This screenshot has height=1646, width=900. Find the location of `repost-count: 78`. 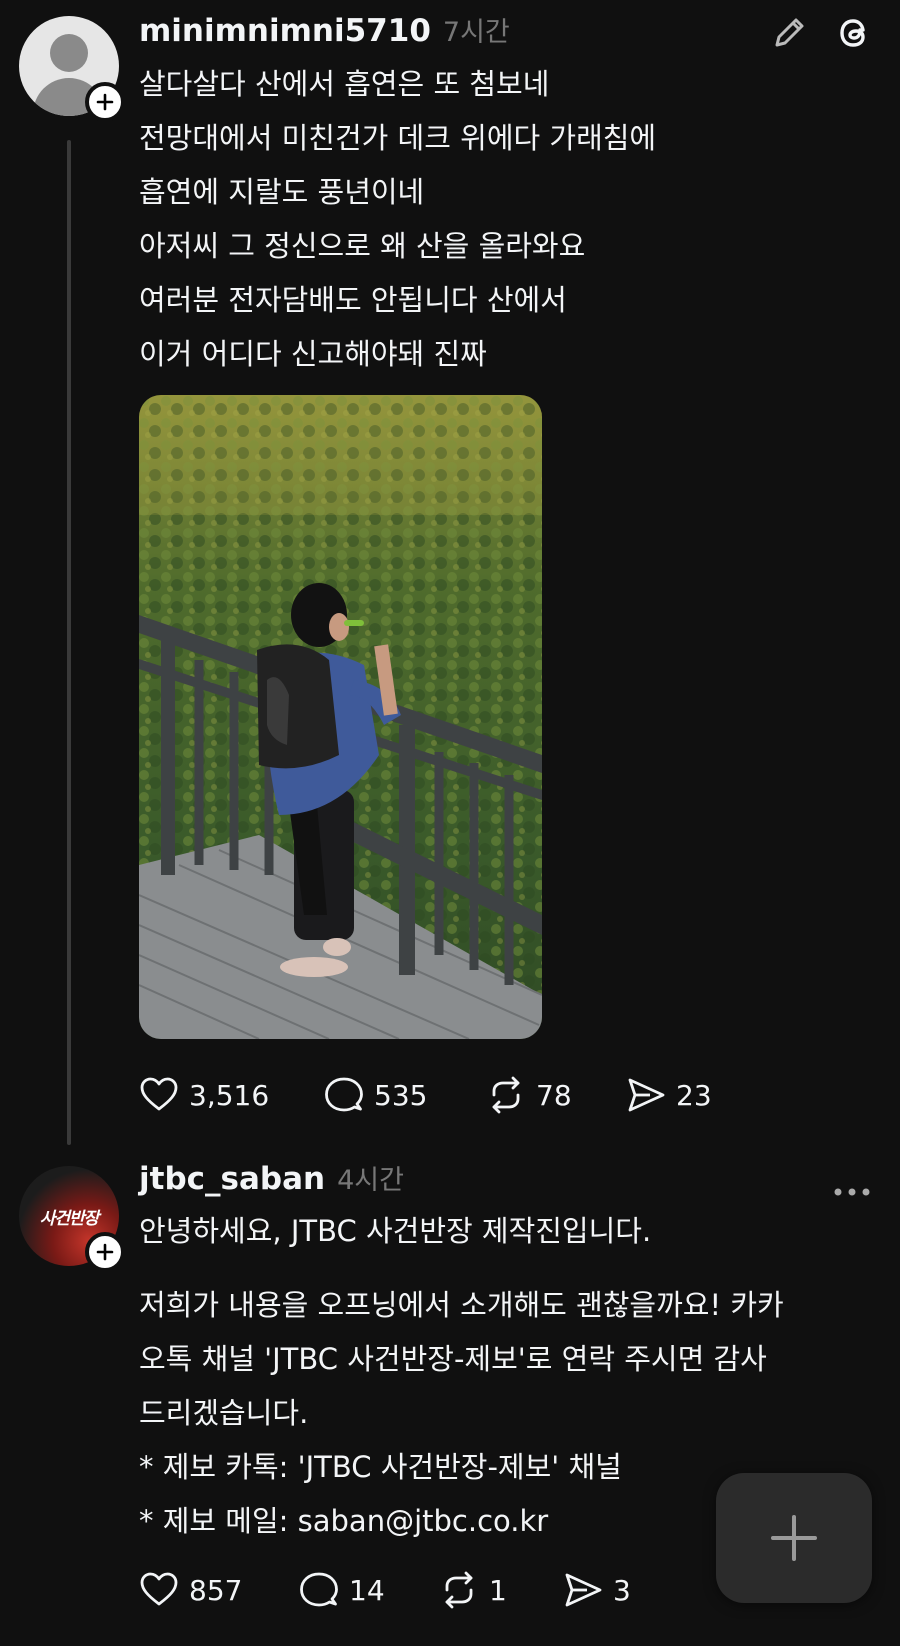

repost-count: 78 is located at coordinates (554, 1095).